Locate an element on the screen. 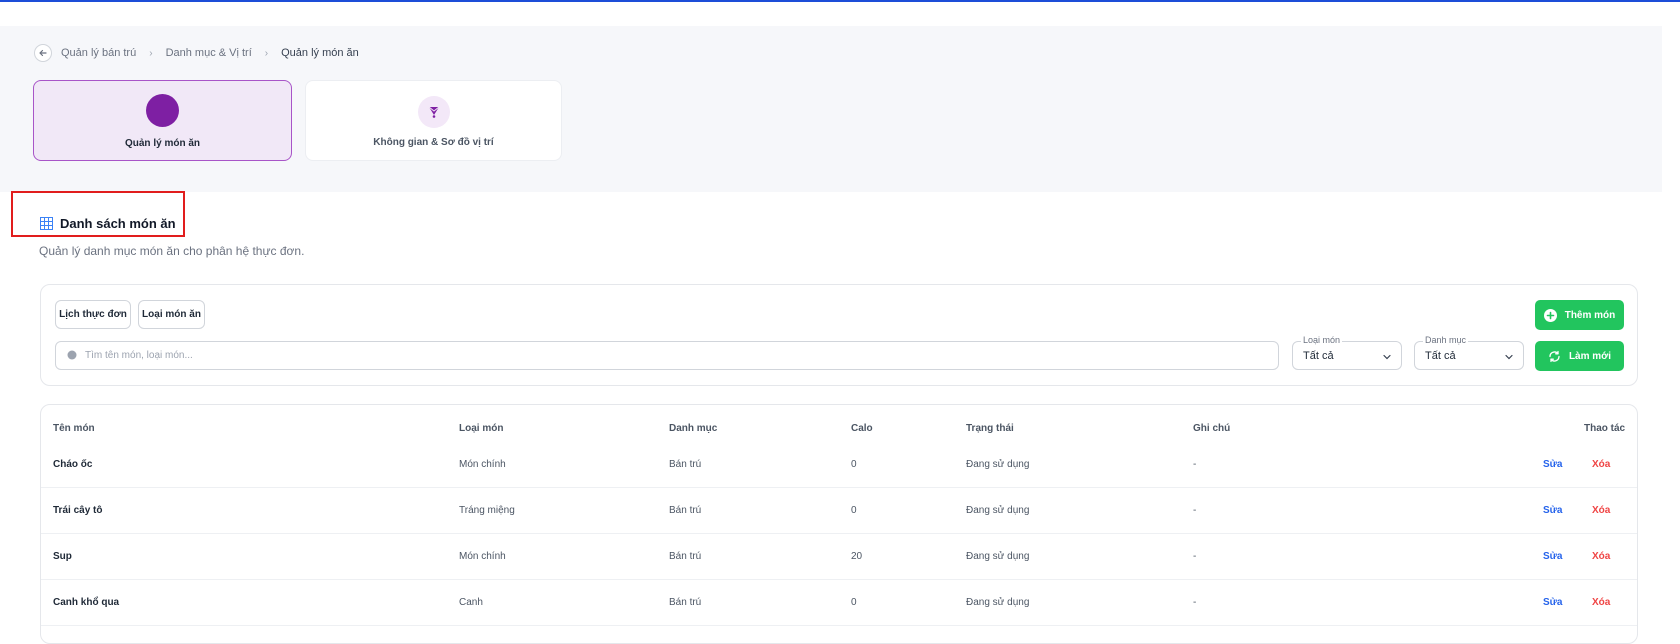 This screenshot has height=644, width=1680. search-box is located at coordinates (667, 355).